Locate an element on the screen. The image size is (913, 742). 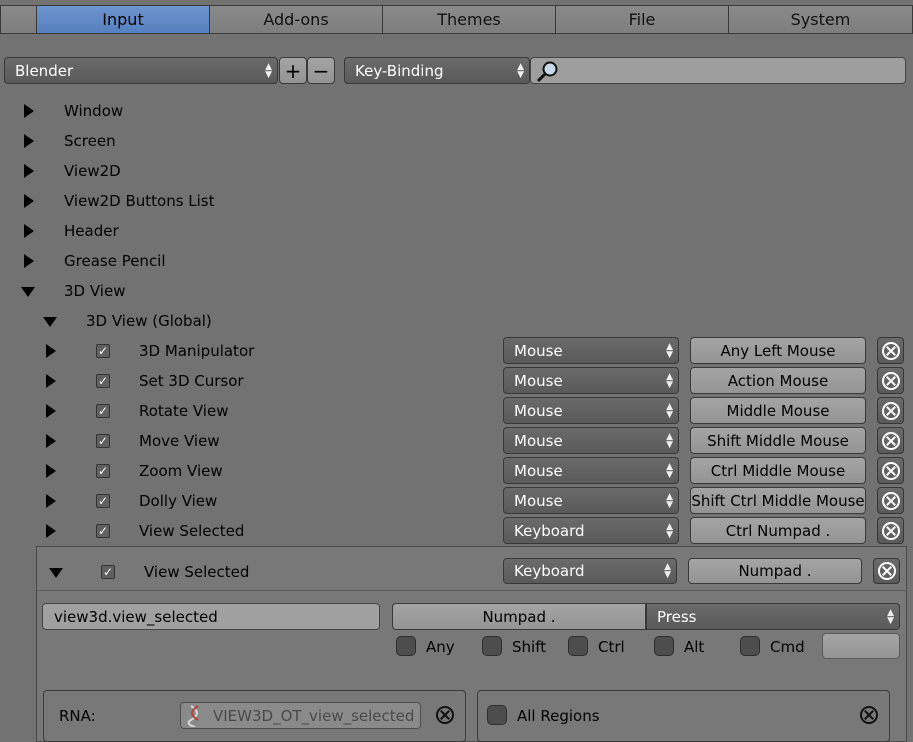
tab-spacer is located at coordinates (18, 19).